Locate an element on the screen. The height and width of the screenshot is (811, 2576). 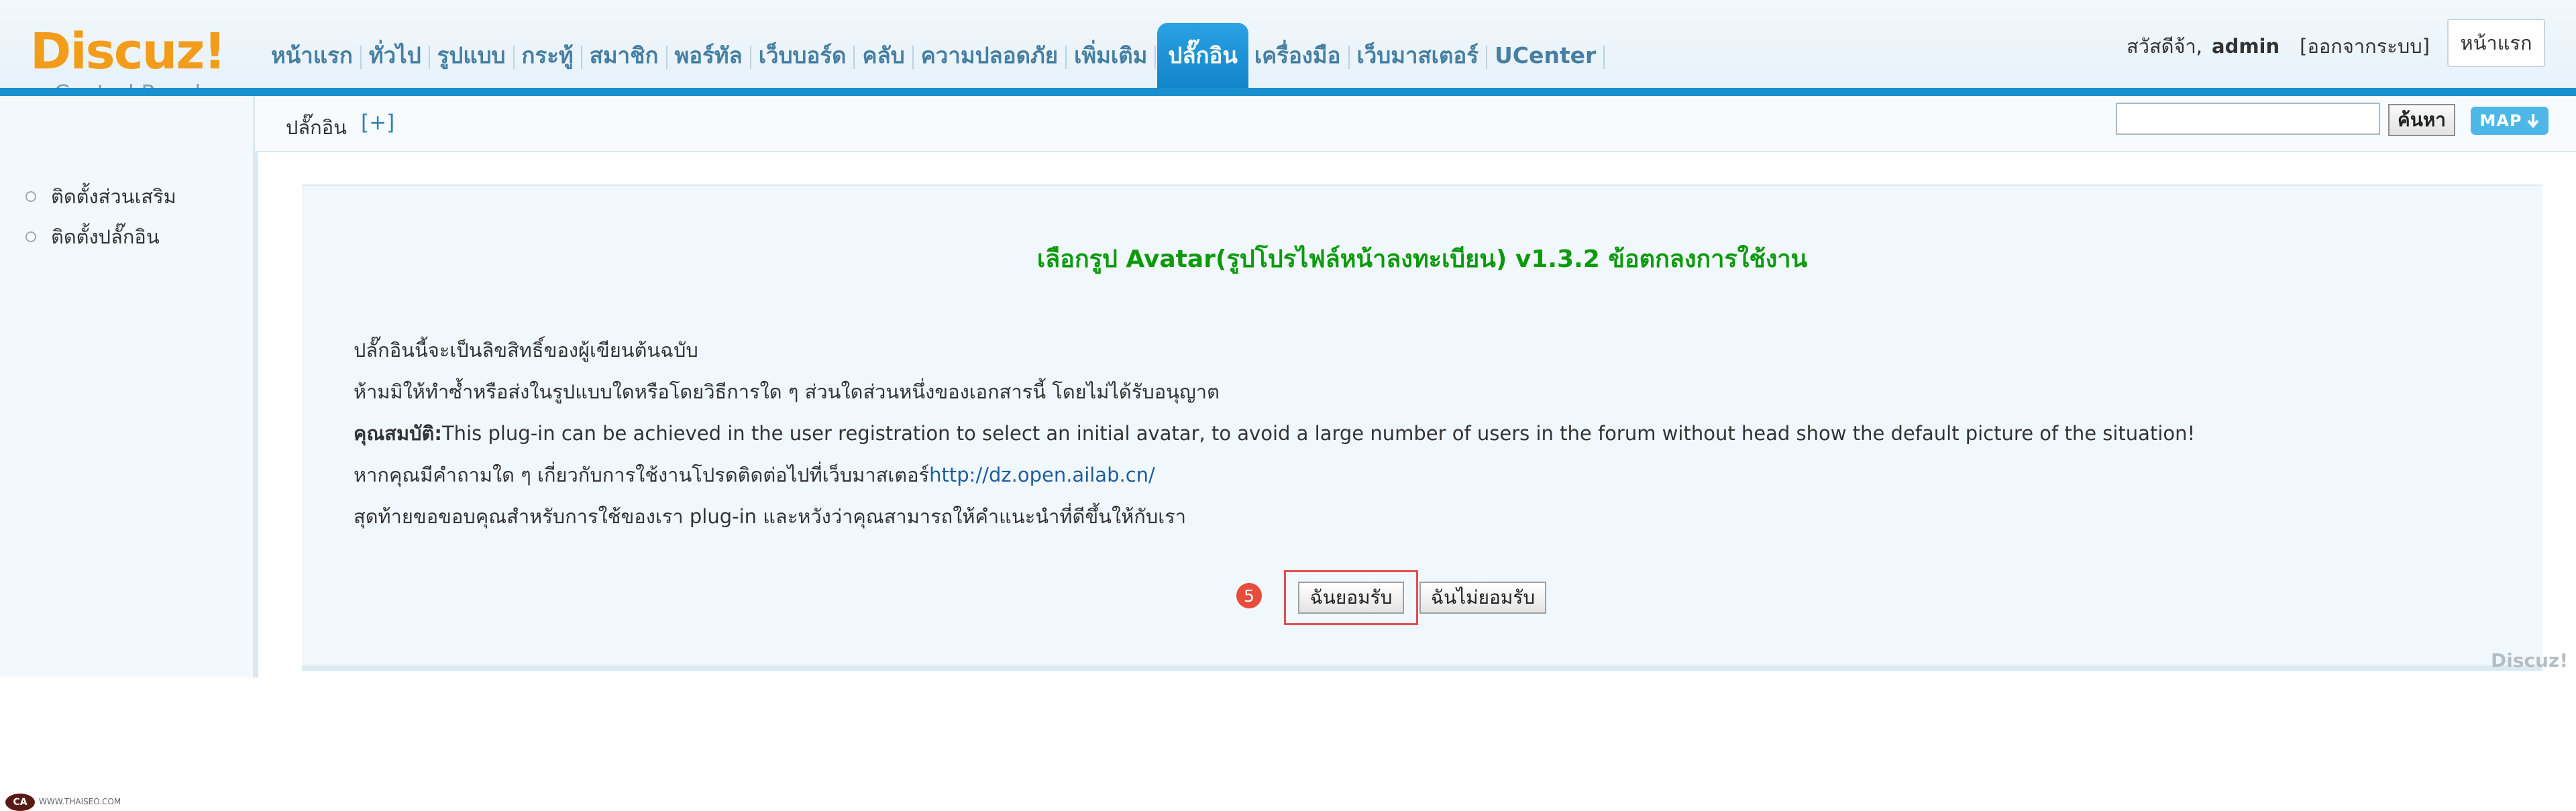
decline-button: ฉันไม่ยอมรับ is located at coordinates (1482, 598).